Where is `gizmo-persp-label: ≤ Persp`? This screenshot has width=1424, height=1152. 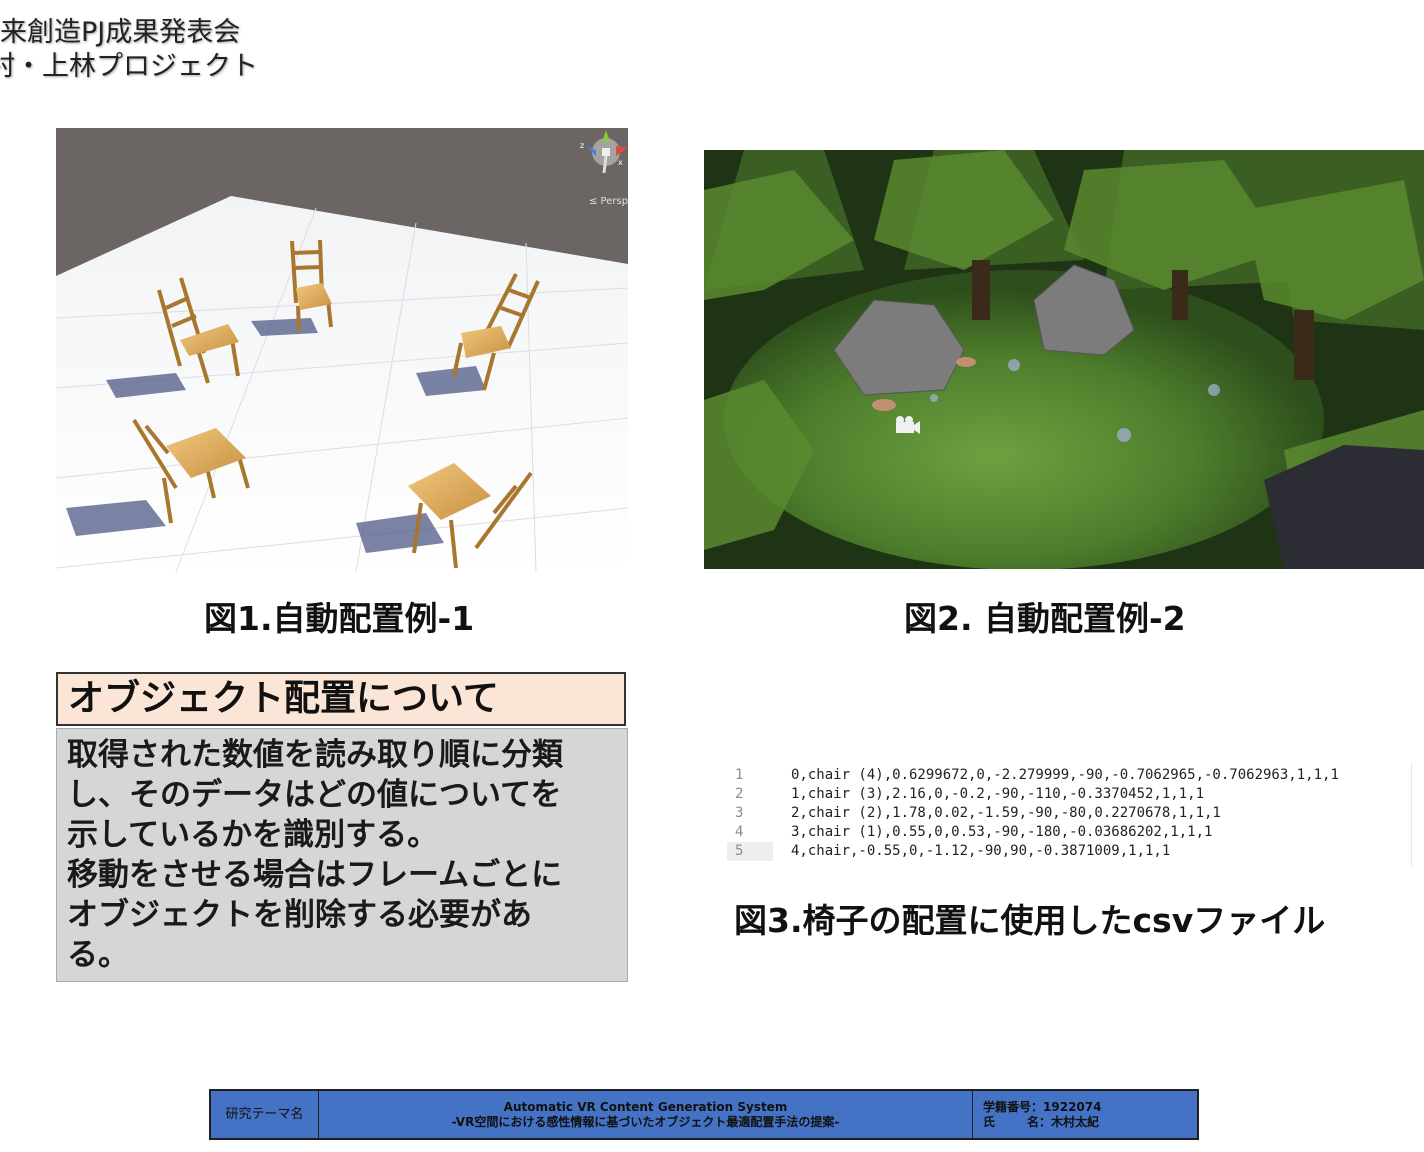
gizmo-persp-label: ≤ Persp is located at coordinates (608, 201).